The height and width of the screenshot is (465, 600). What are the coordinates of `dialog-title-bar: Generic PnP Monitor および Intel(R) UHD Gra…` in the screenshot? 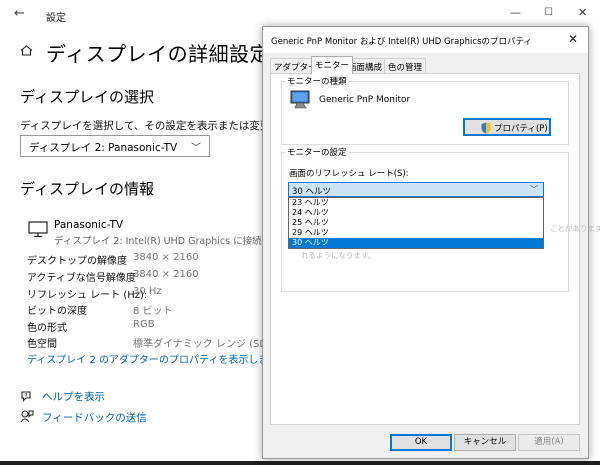 It's located at (425, 40).